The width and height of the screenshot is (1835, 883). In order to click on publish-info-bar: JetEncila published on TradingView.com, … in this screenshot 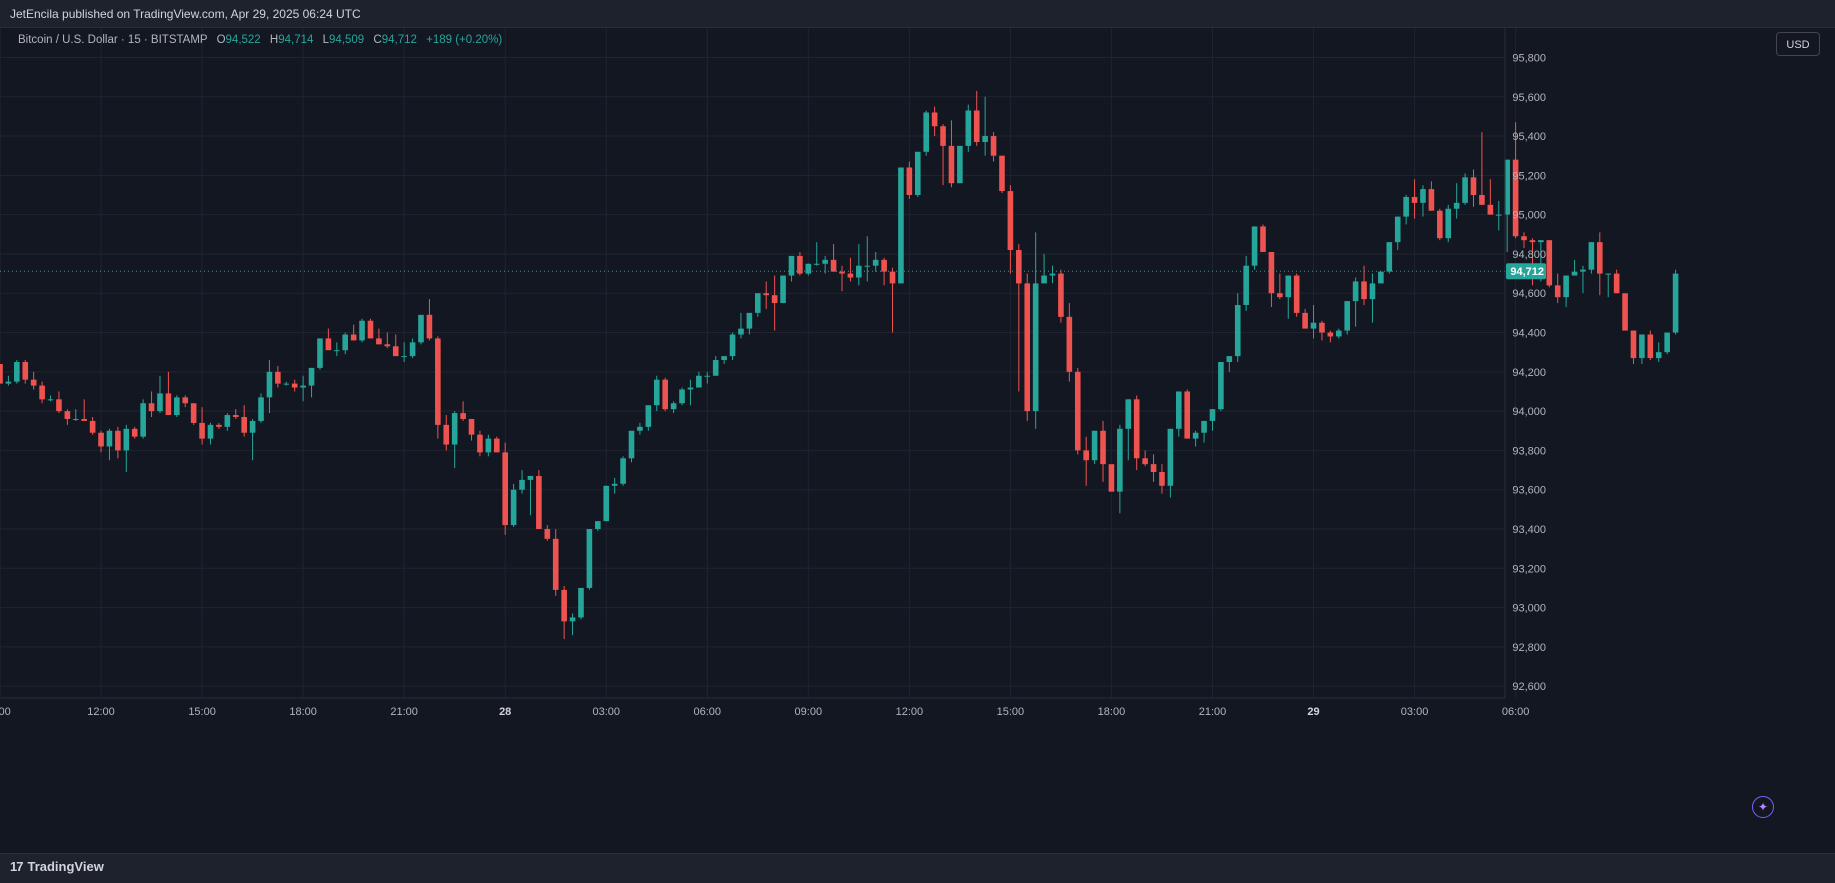, I will do `click(917, 14)`.